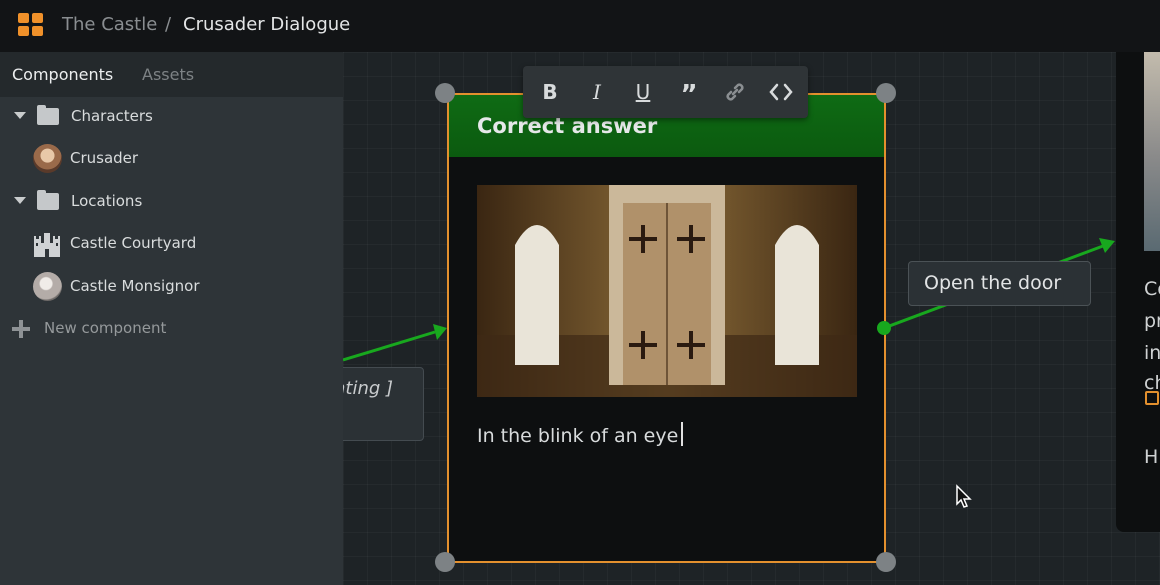 The height and width of the screenshot is (585, 1160). Describe the element at coordinates (886, 93) in the screenshot. I see `resize-handle-top-right` at that location.